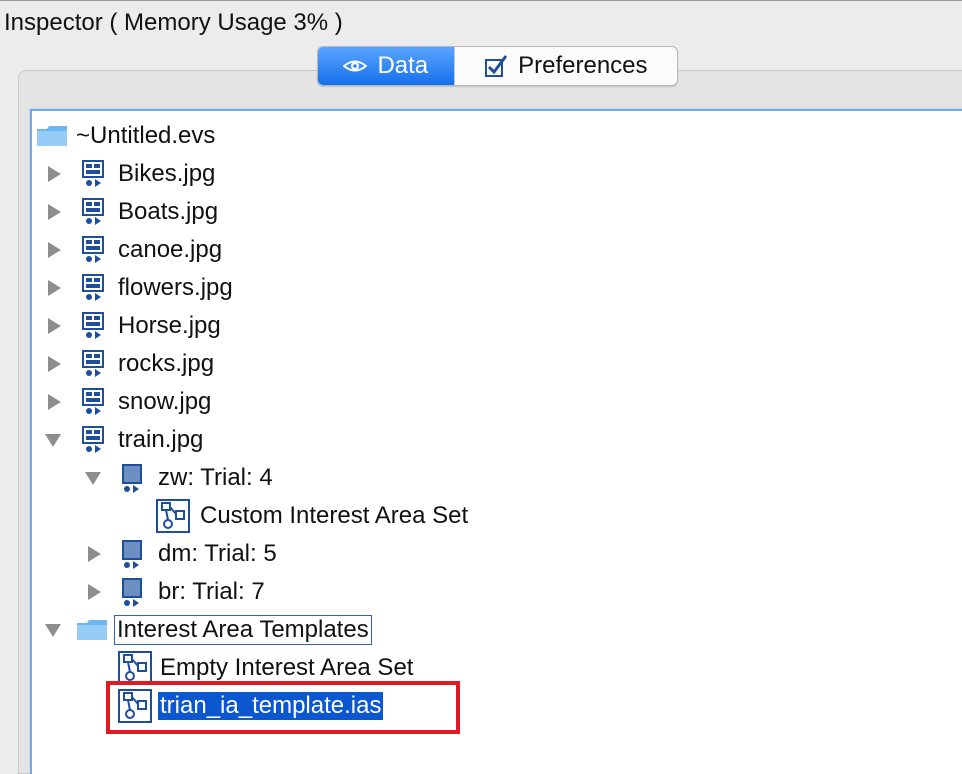  What do you see at coordinates (165, 401) in the screenshot?
I see `tree-item-label: snow.jpg` at bounding box center [165, 401].